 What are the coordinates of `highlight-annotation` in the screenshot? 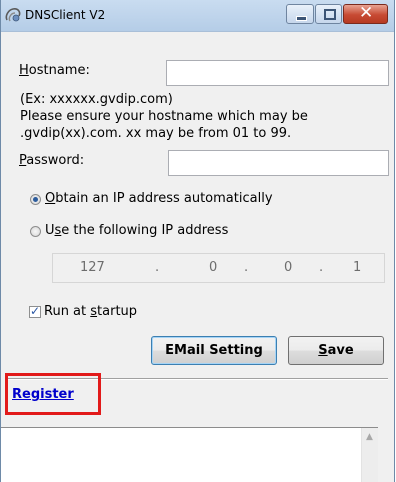 It's located at (53, 394).